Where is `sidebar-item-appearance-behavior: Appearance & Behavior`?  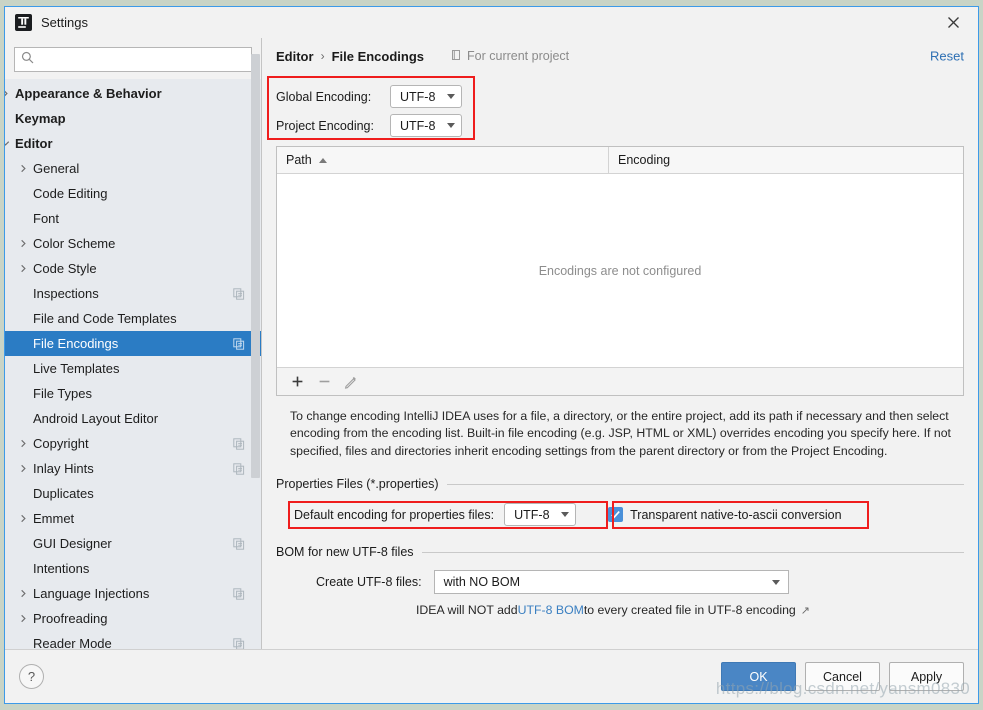
sidebar-item-appearance-behavior: Appearance & Behavior is located at coordinates (133, 93).